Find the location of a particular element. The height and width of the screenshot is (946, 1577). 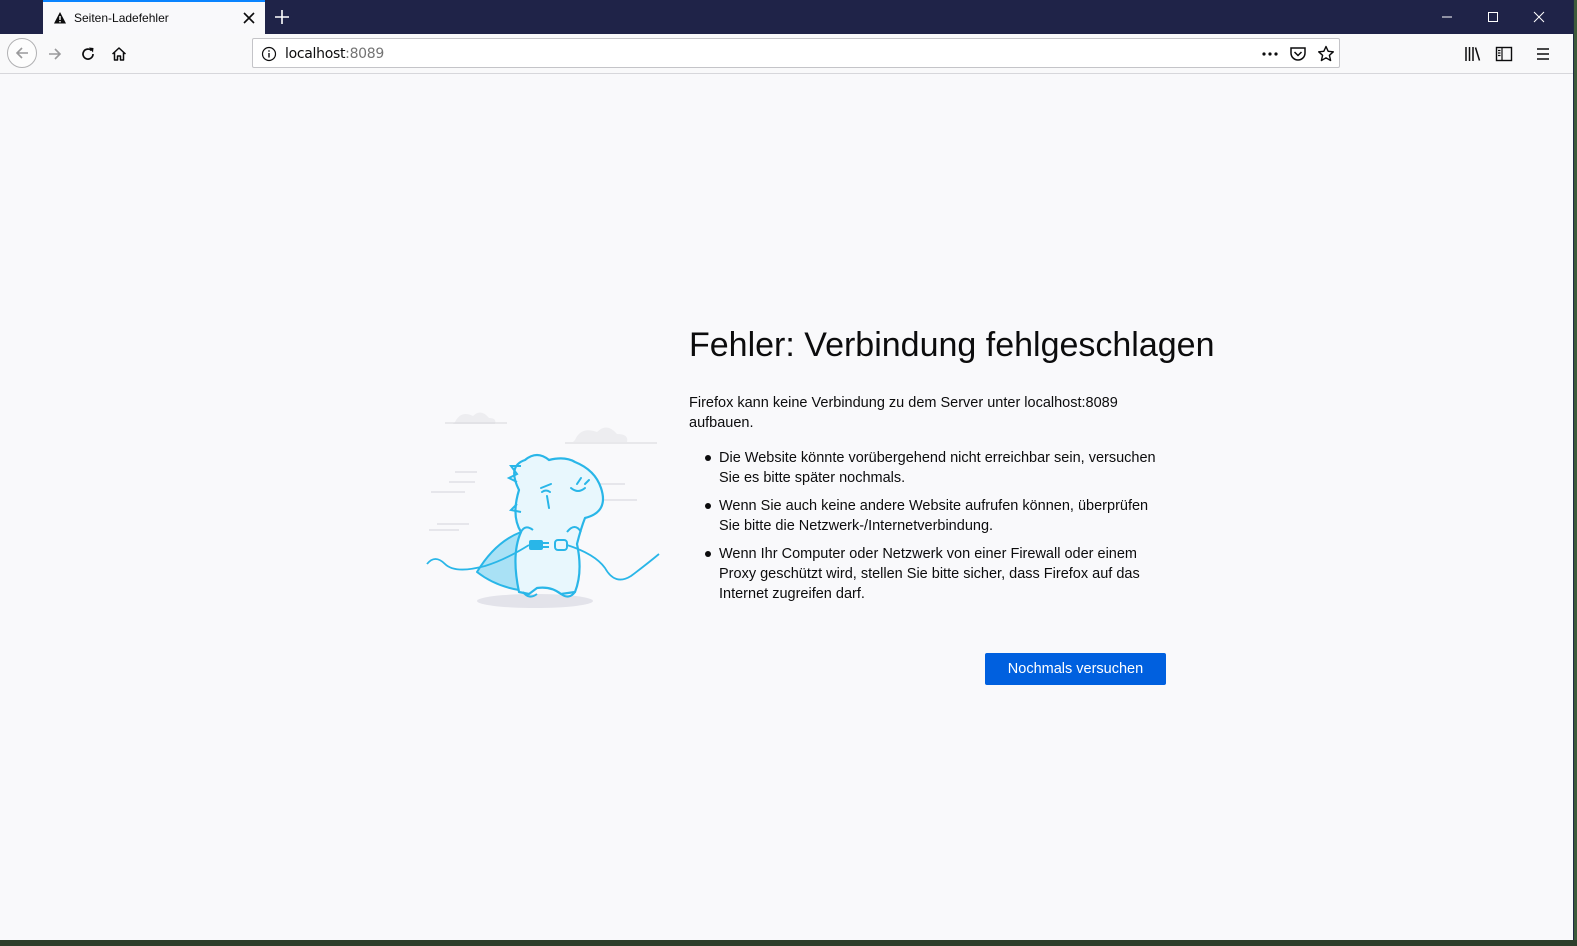

info-icon is located at coordinates (269, 54).